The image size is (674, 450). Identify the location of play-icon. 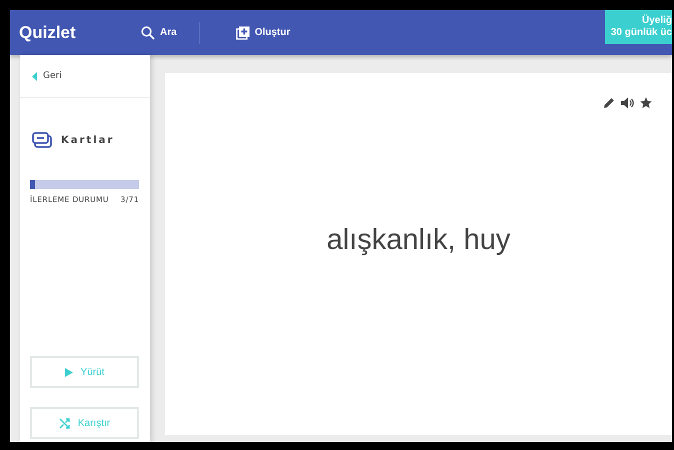
(68, 372).